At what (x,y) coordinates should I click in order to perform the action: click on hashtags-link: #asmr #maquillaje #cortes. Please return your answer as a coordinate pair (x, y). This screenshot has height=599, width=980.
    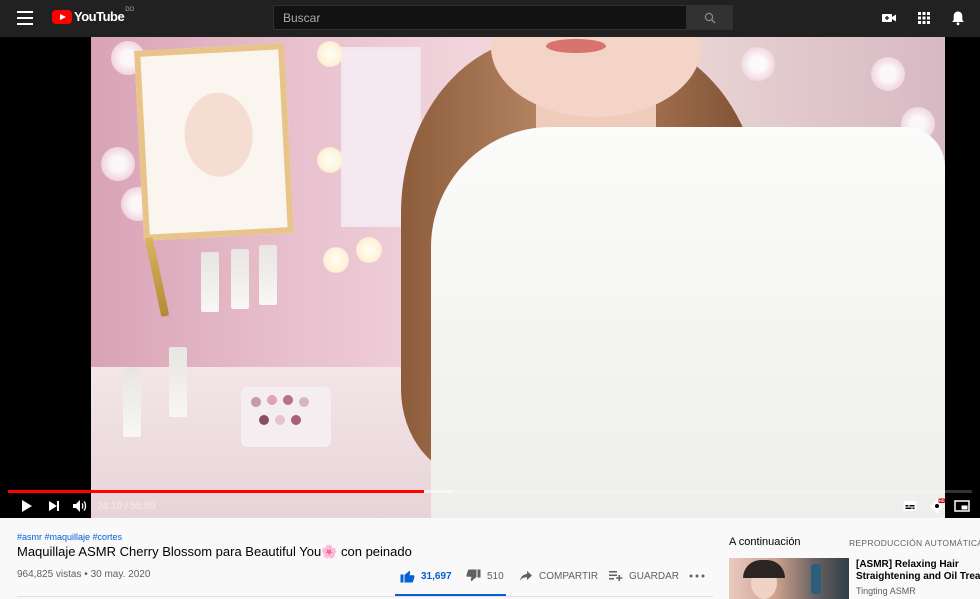
    Looking at the image, I should click on (69, 537).